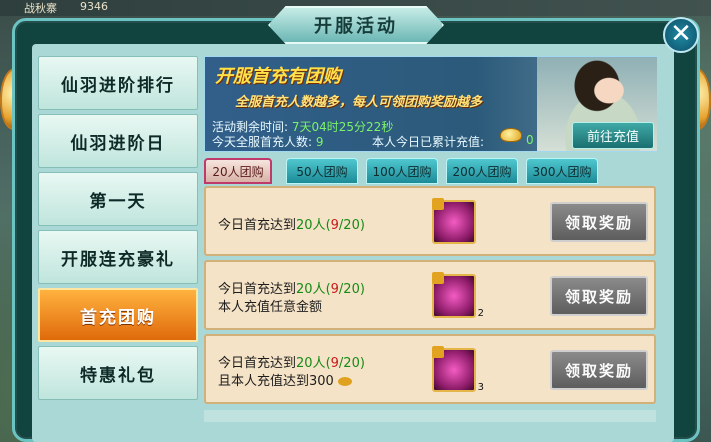 Image resolution: width=711 pixels, height=442 pixels. I want to click on gift-icon, so click(454, 221).